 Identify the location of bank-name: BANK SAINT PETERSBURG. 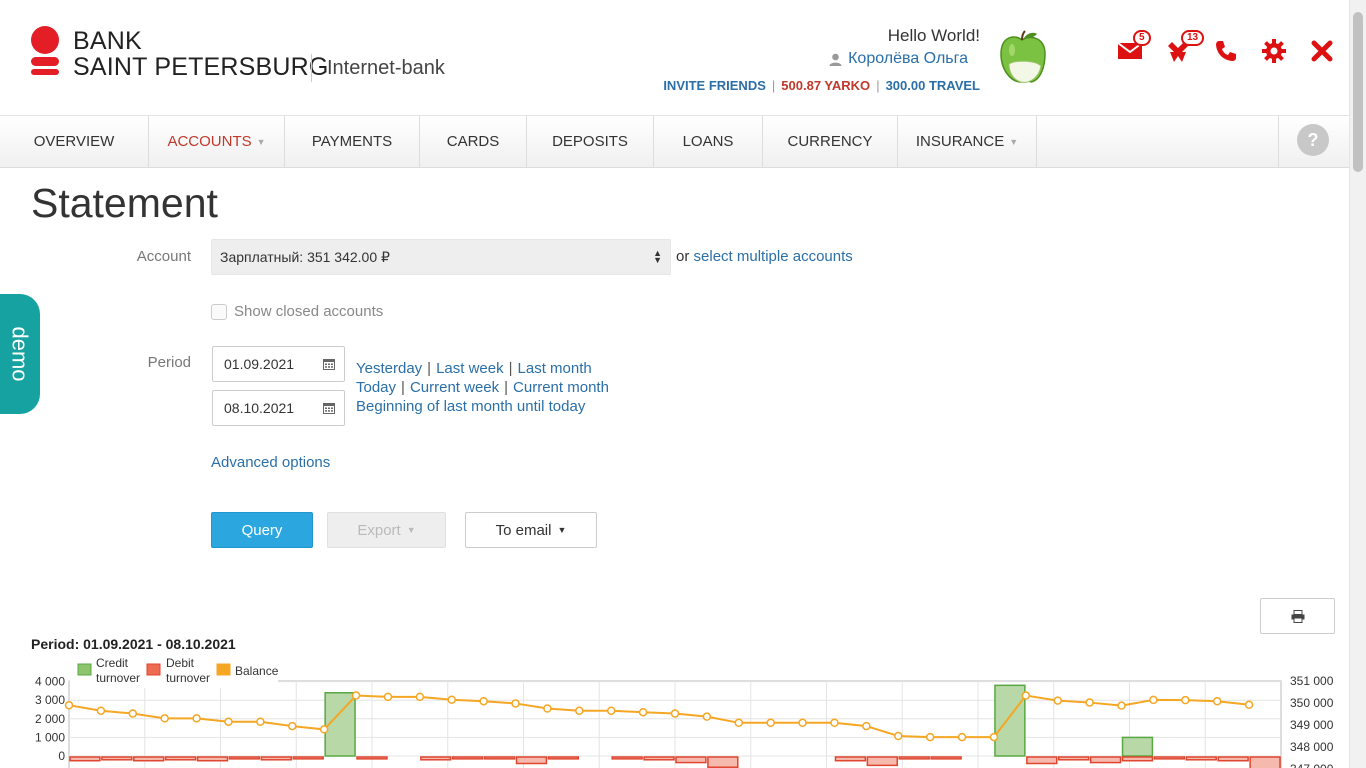
(201, 54).